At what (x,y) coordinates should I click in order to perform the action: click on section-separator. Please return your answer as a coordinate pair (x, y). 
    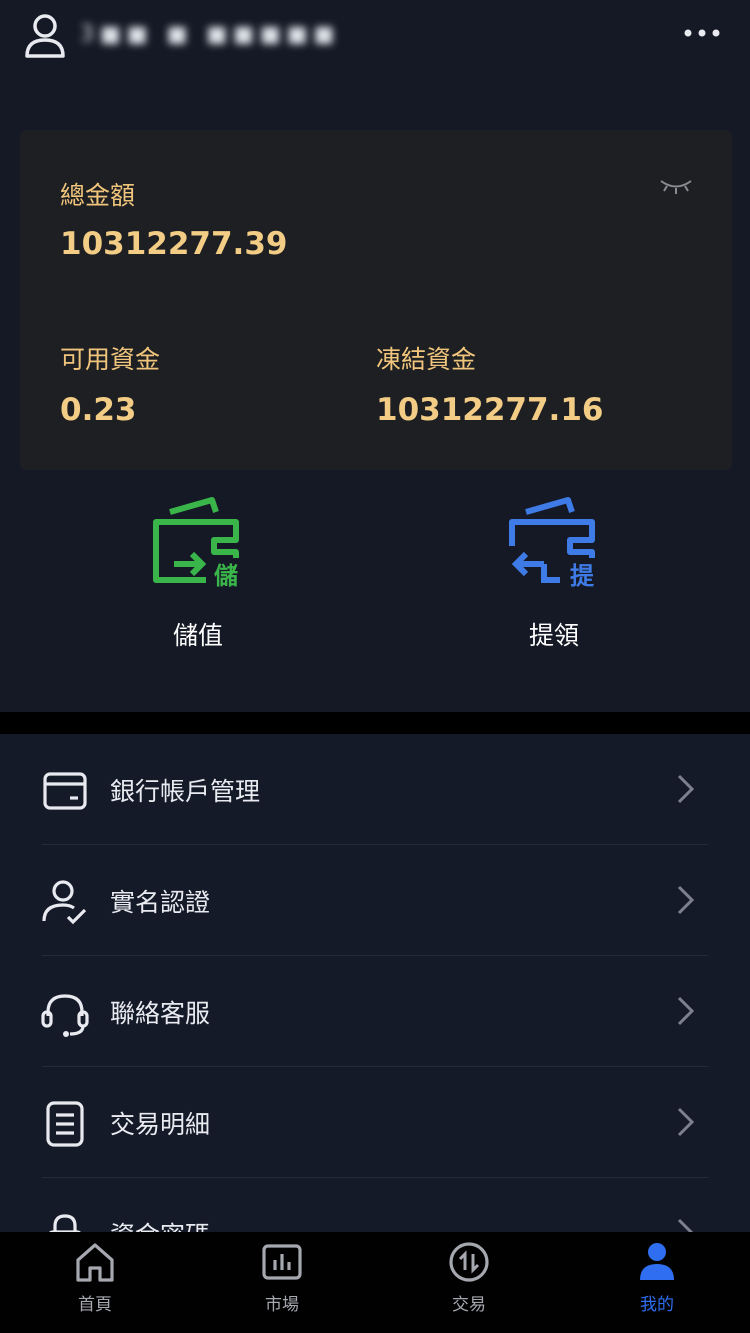
    Looking at the image, I should click on (375, 723).